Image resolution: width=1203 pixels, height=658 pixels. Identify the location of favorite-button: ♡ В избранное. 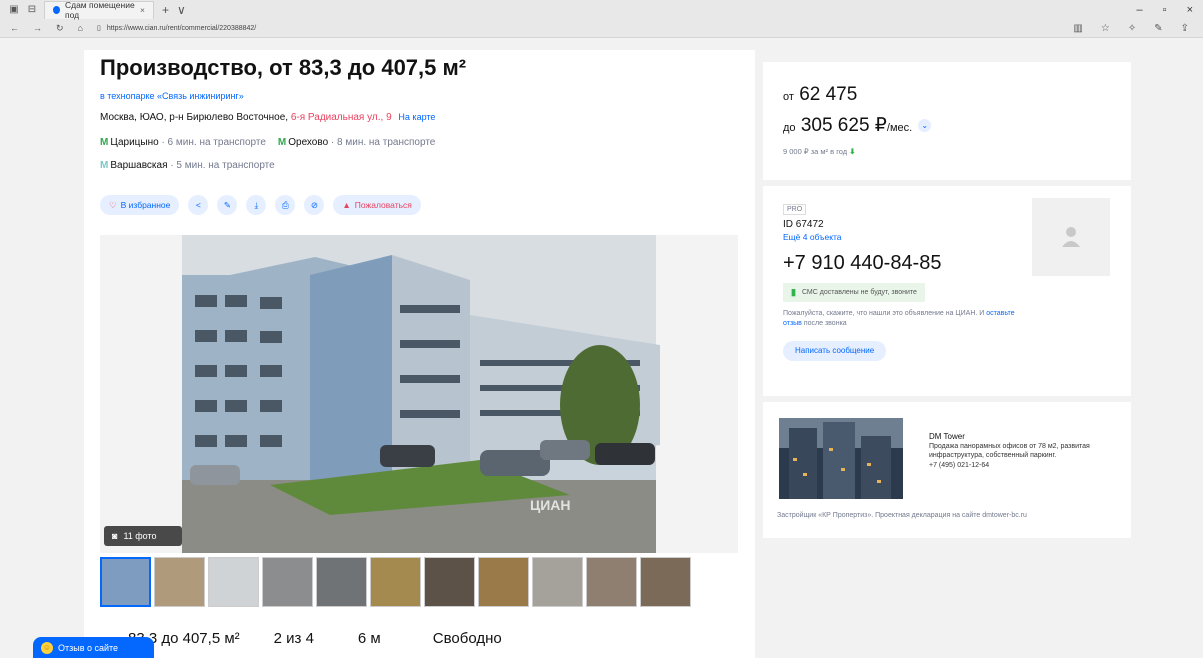
(140, 205).